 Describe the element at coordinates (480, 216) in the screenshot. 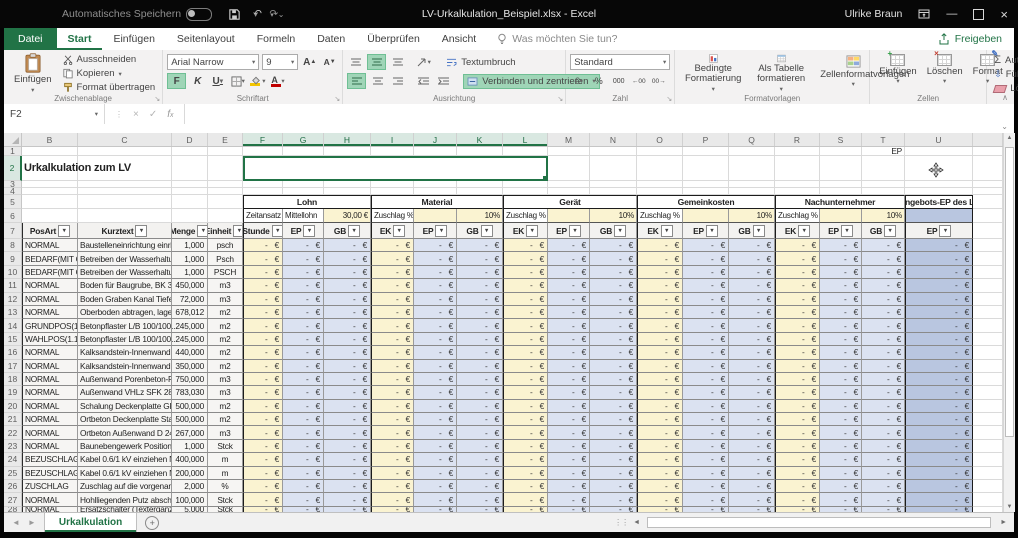

I see `param-cell-K6: 10%` at that location.